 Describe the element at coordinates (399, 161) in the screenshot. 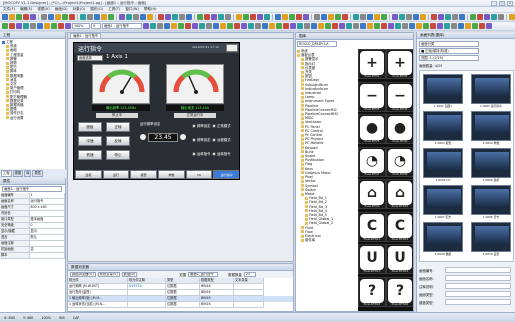

I see `library-item: ◔ Pixel-BTN8` at that location.